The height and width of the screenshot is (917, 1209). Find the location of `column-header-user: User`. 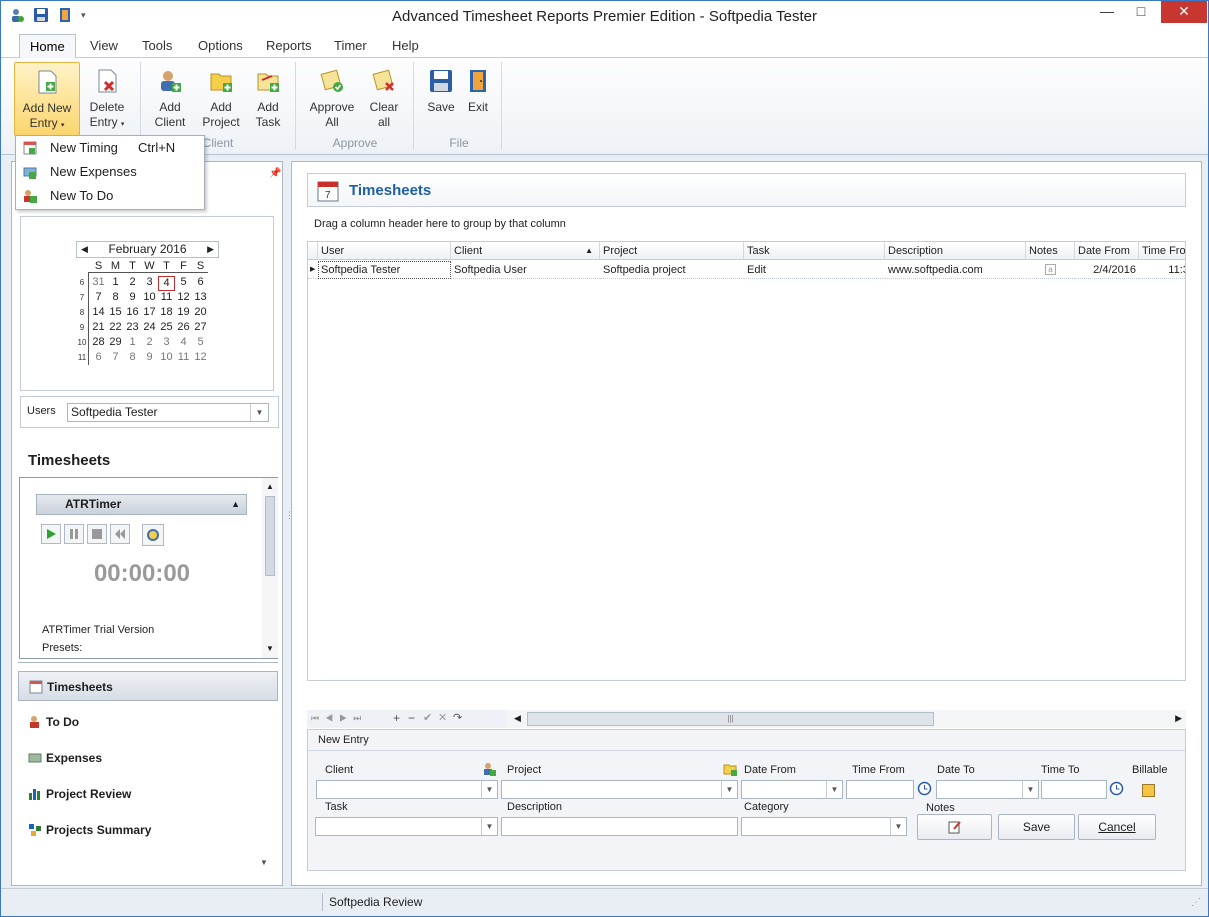

column-header-user: User is located at coordinates (384, 251).